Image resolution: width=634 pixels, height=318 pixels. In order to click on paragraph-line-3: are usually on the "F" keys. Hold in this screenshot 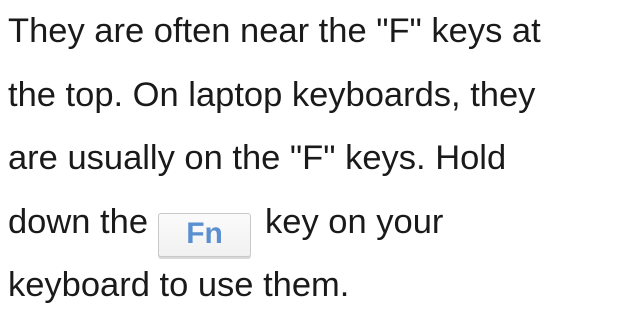, I will do `click(257, 158)`.